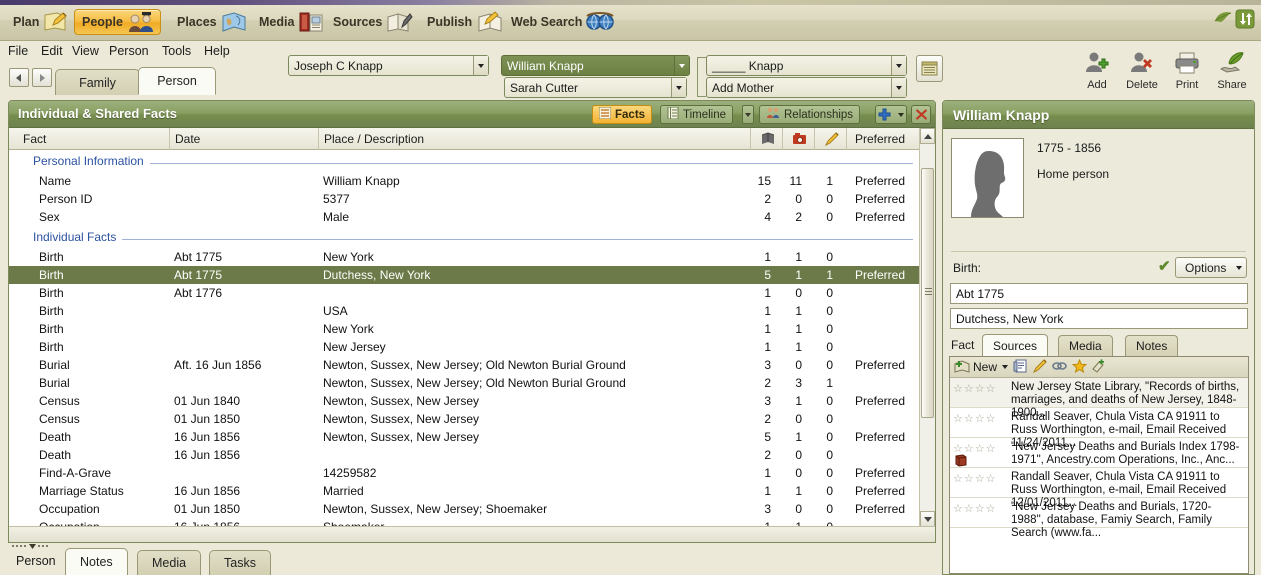  I want to click on index-list-icon, so click(929, 68).